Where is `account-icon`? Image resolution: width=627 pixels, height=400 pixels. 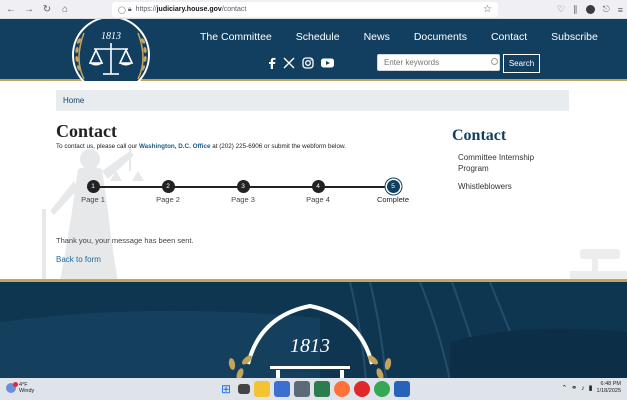
account-icon is located at coordinates (590, 9).